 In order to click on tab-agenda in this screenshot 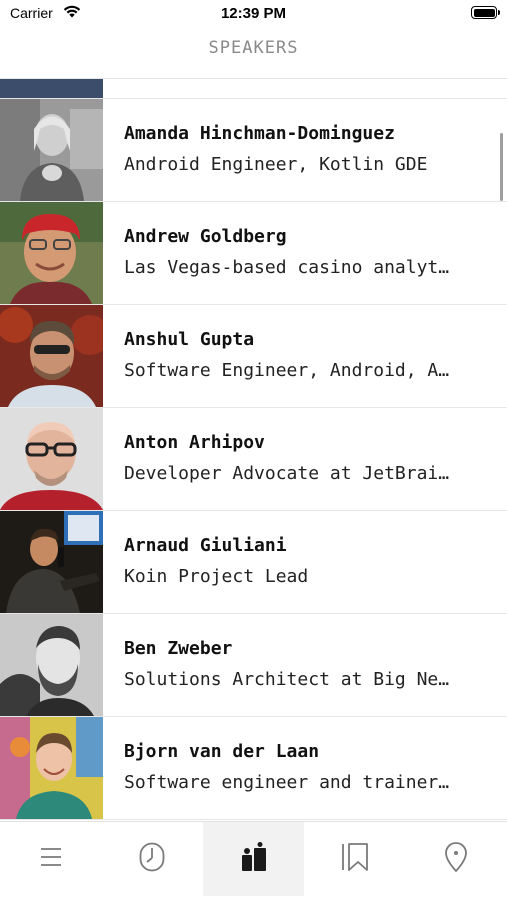, I will do `click(50, 859)`.